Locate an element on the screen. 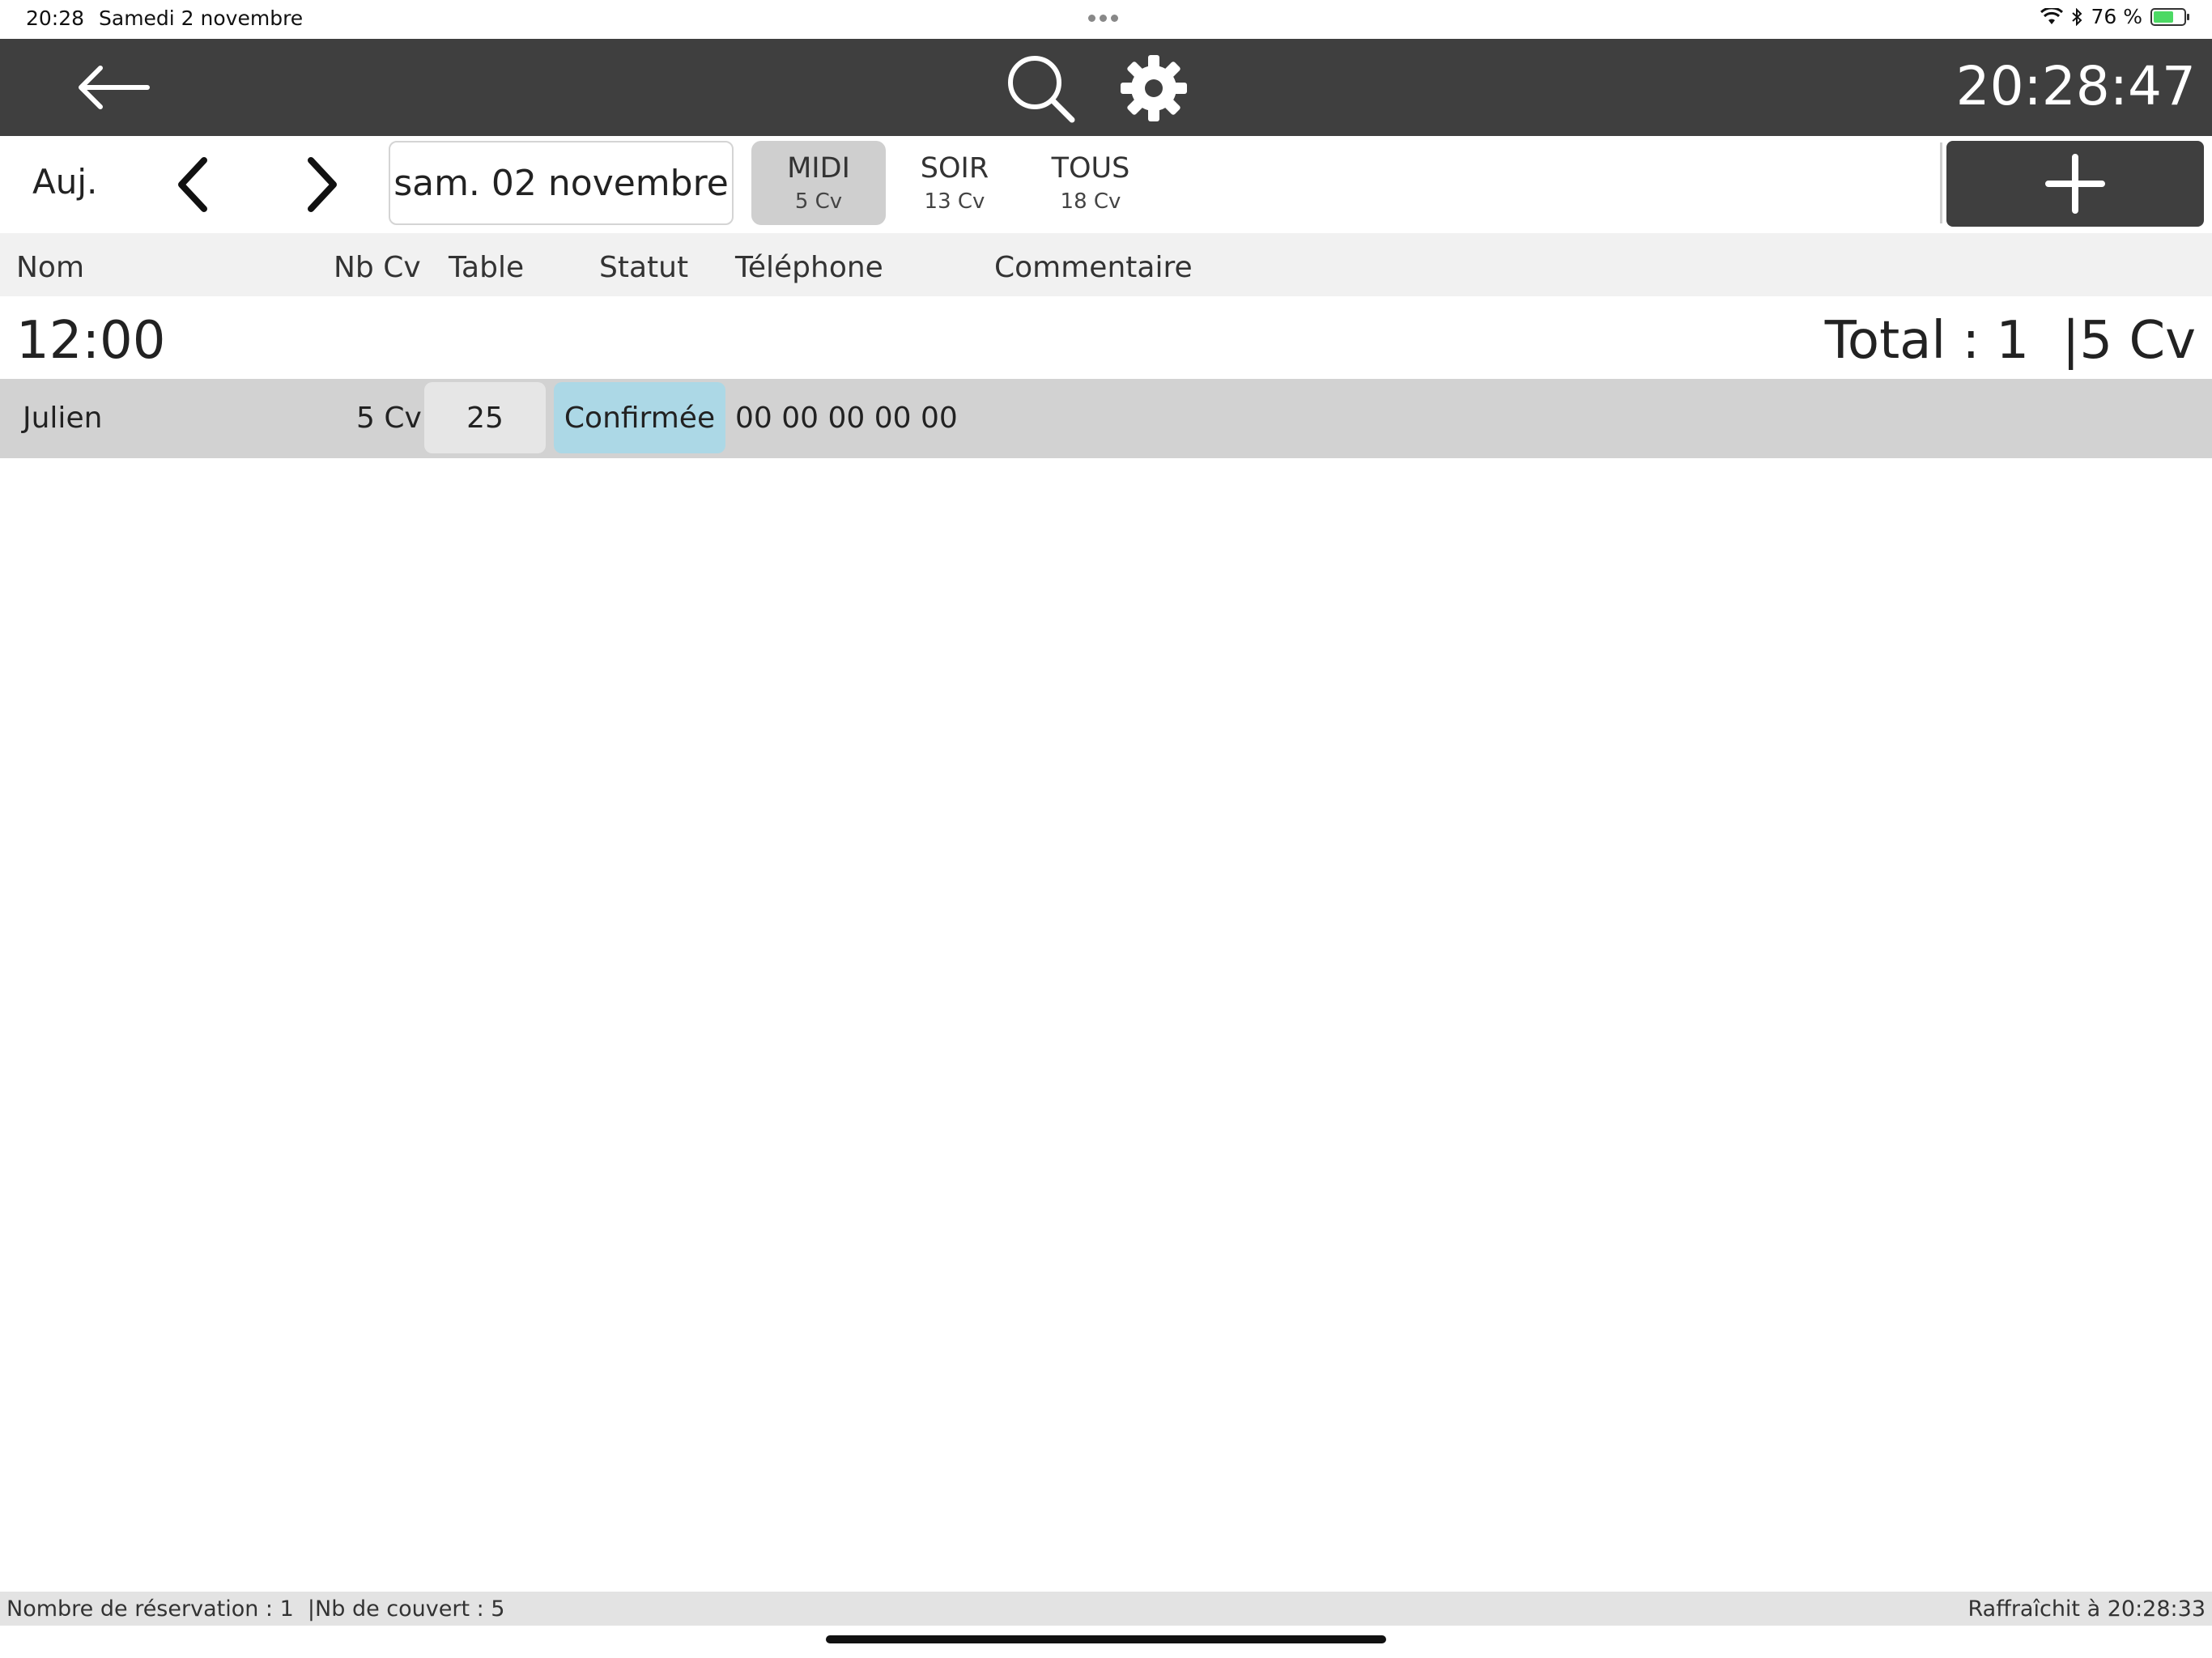  time-group-total: Total : 1 |5 Cv is located at coordinates (2010, 341).